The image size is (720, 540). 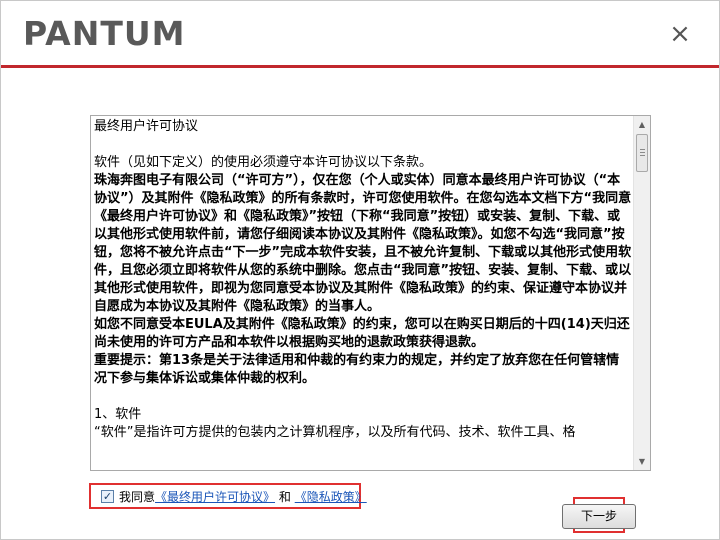 I want to click on vertical-scrollbar: ▲ ▼, so click(x=641, y=293).